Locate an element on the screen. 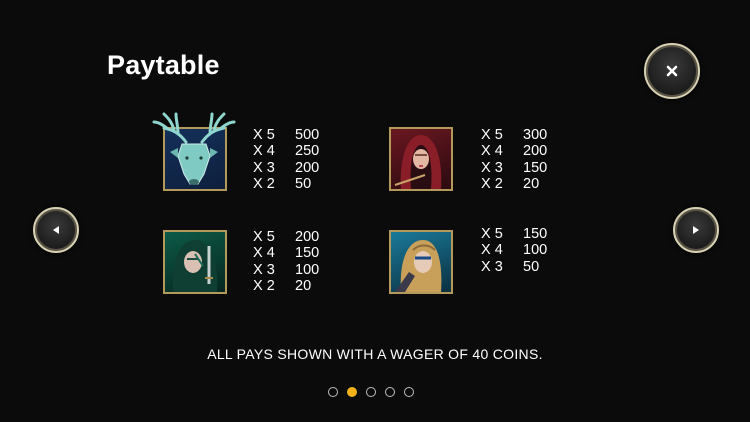  pay-row: X 3 100 is located at coordinates (286, 270).